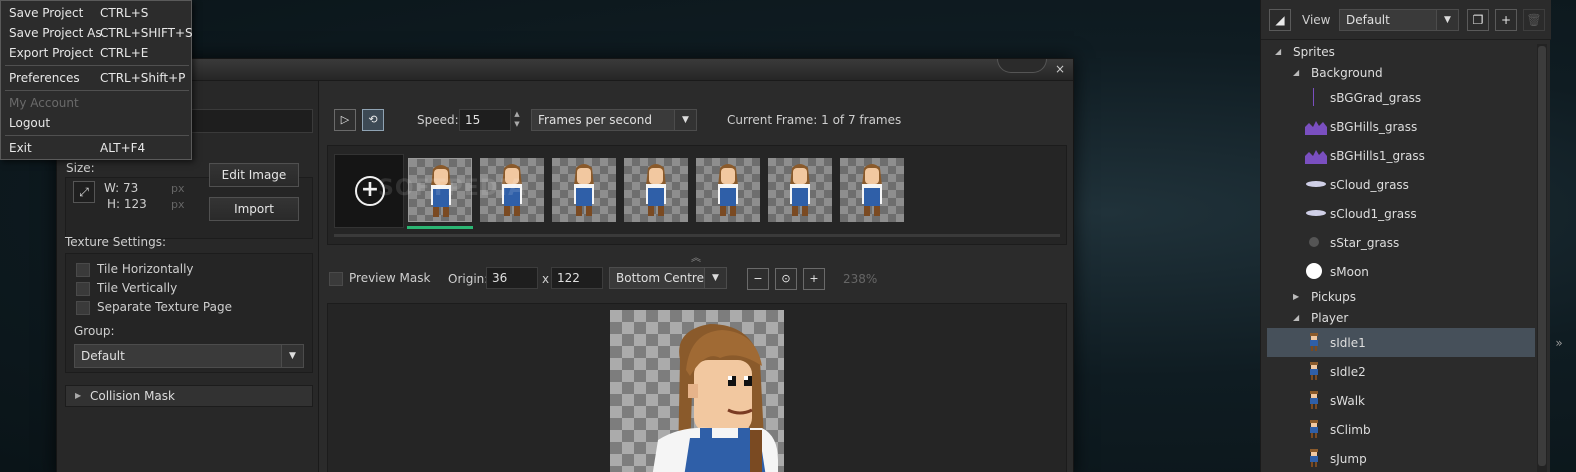  What do you see at coordinates (132, 396) in the screenshot?
I see `collision-mask-label: Collision Mask` at bounding box center [132, 396].